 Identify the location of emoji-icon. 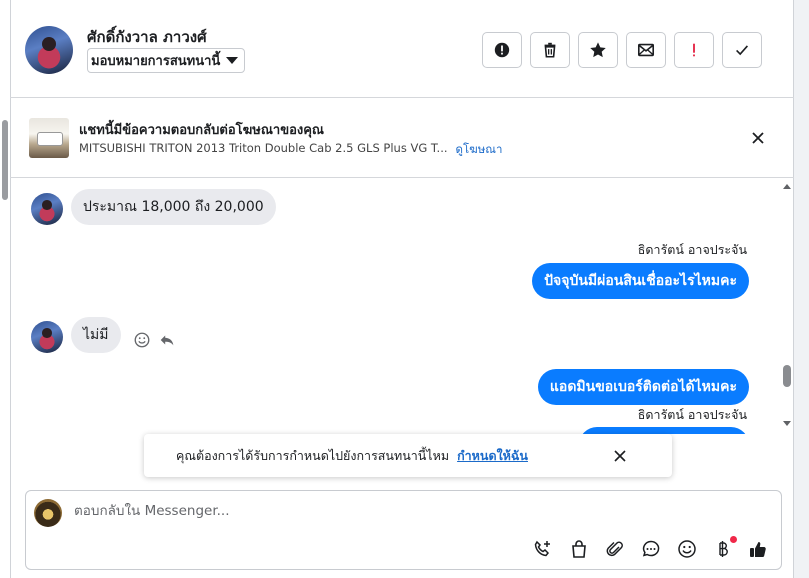
(687, 549).